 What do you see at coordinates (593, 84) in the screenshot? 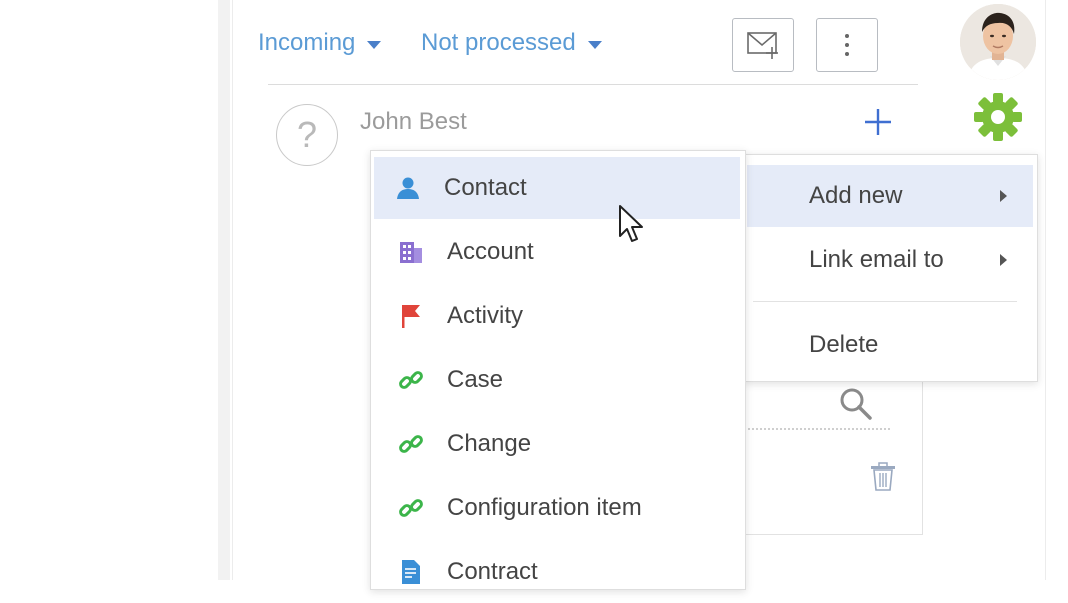
I see `toolbar-divider` at bounding box center [593, 84].